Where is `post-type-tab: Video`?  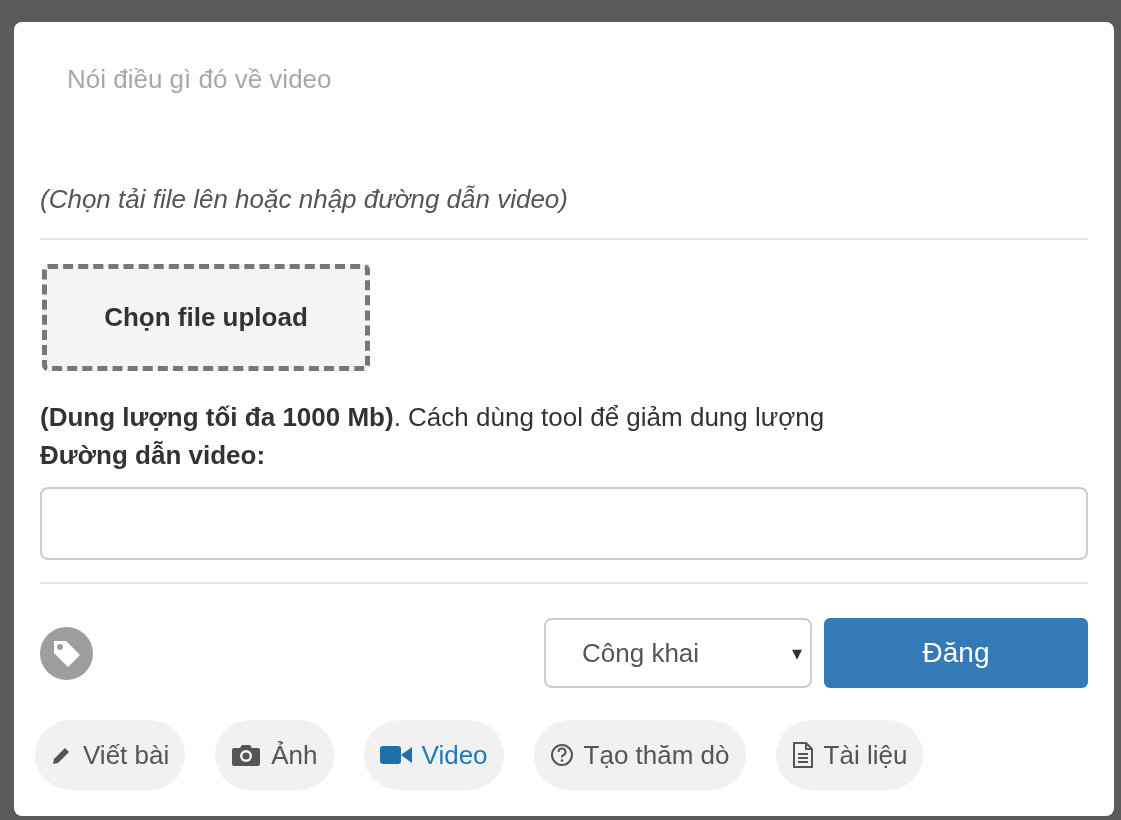 post-type-tab: Video is located at coordinates (433, 755).